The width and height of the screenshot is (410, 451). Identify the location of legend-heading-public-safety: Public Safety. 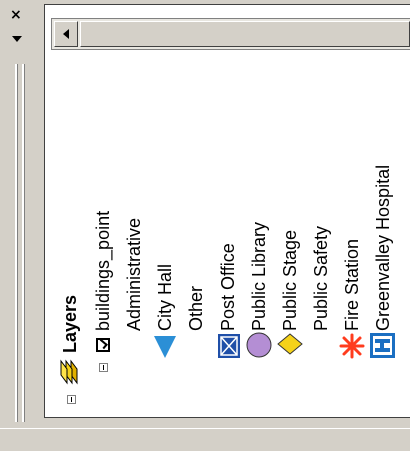
(321, 278).